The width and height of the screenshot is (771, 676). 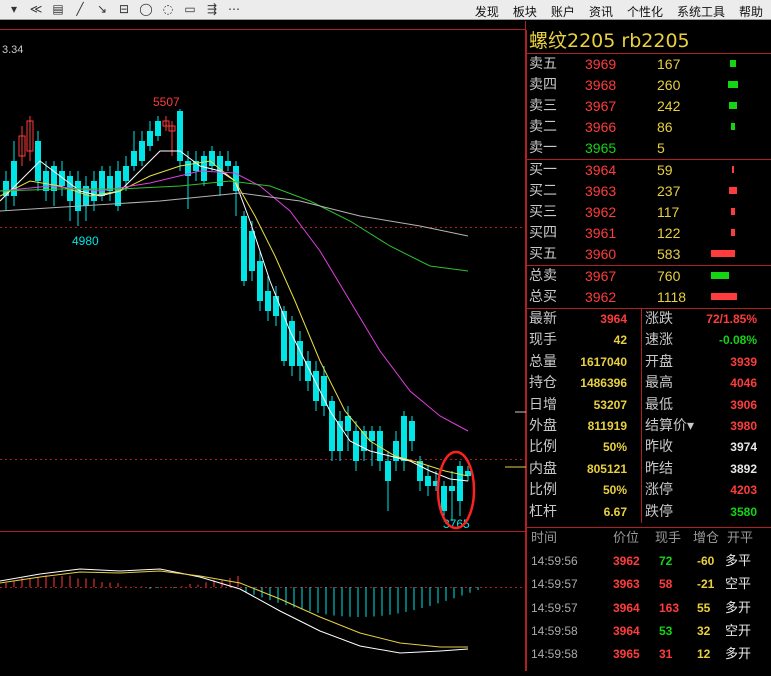 I want to click on stat-value: 3906, so click(x=743, y=404).